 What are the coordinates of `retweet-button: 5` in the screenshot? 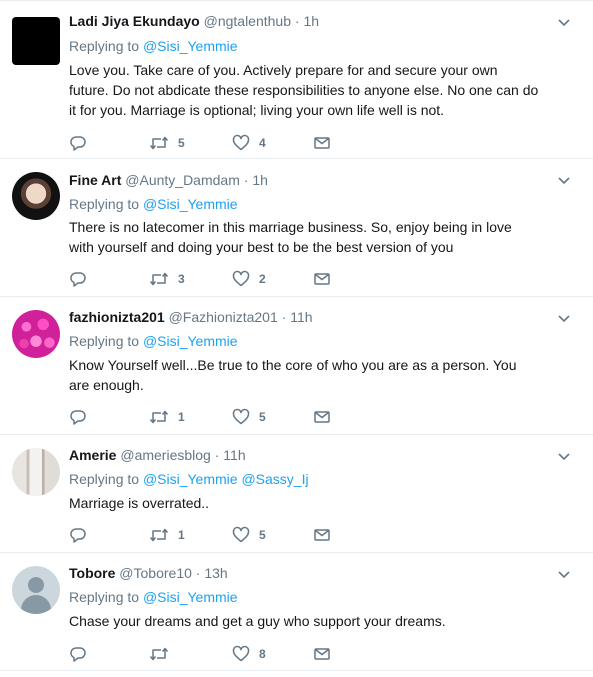 It's located at (167, 143).